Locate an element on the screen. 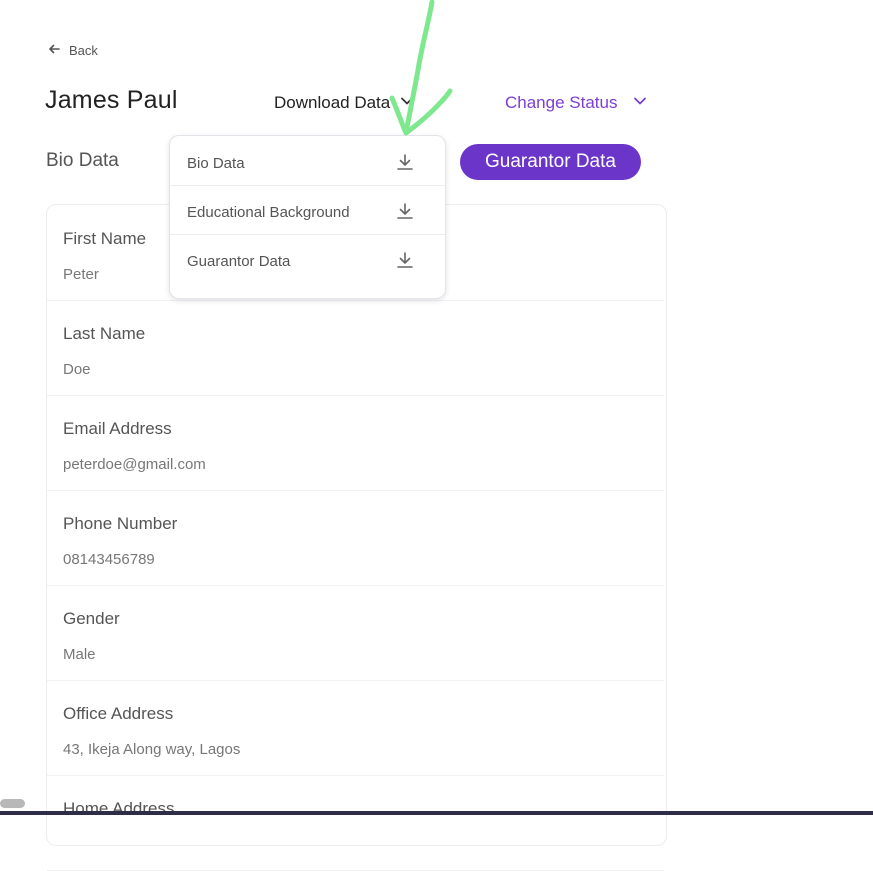  page-title: James Paul is located at coordinates (111, 100).